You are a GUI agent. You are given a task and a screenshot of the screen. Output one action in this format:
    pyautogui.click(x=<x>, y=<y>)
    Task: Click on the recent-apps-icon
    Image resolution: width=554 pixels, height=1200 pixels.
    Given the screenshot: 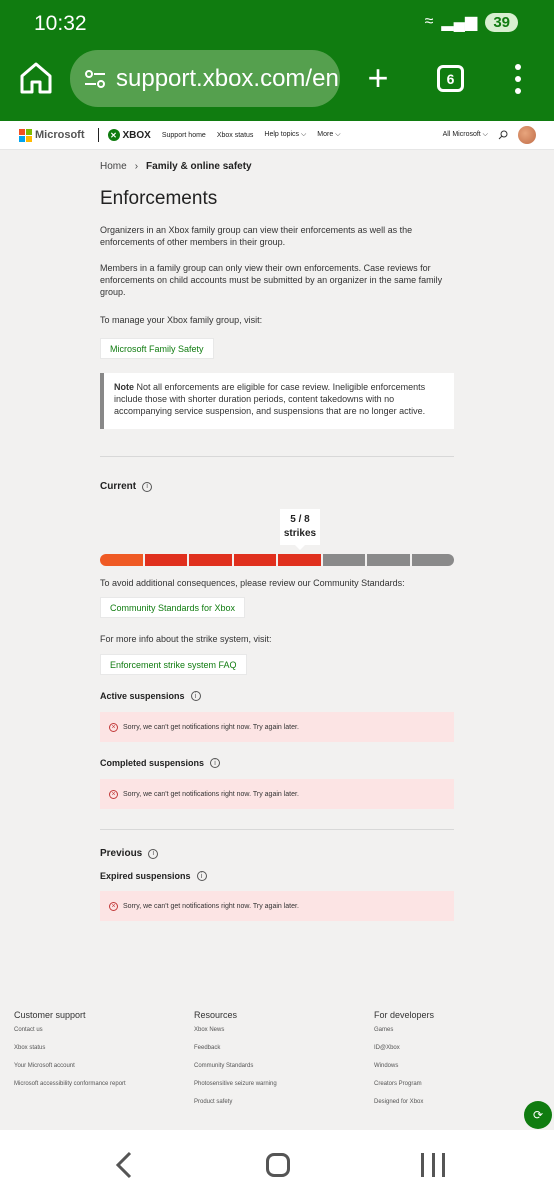 What is the action you would take?
    pyautogui.click(x=433, y=1165)
    